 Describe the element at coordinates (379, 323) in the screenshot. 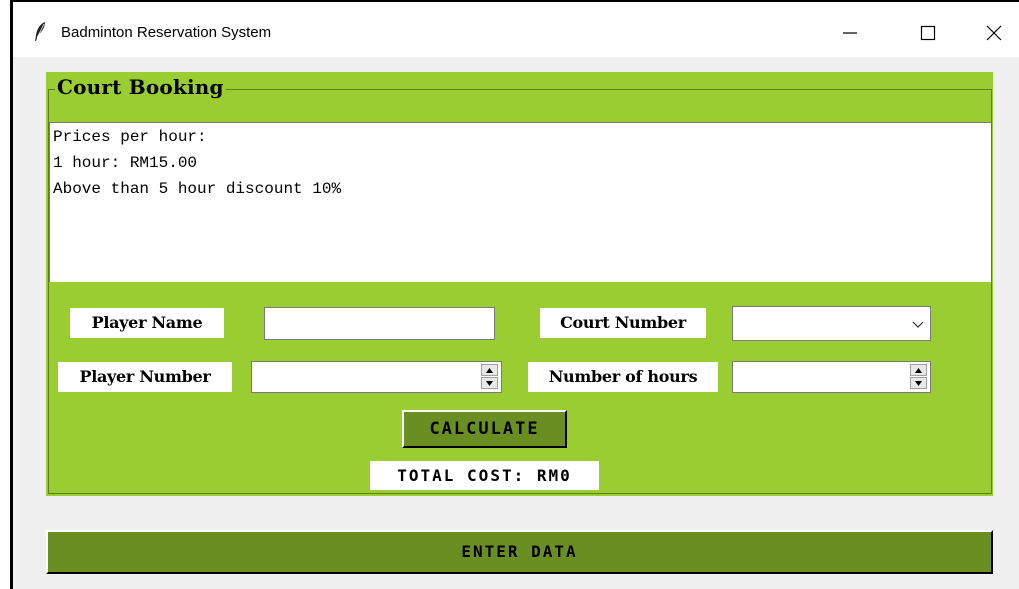

I see `player-name-input` at that location.